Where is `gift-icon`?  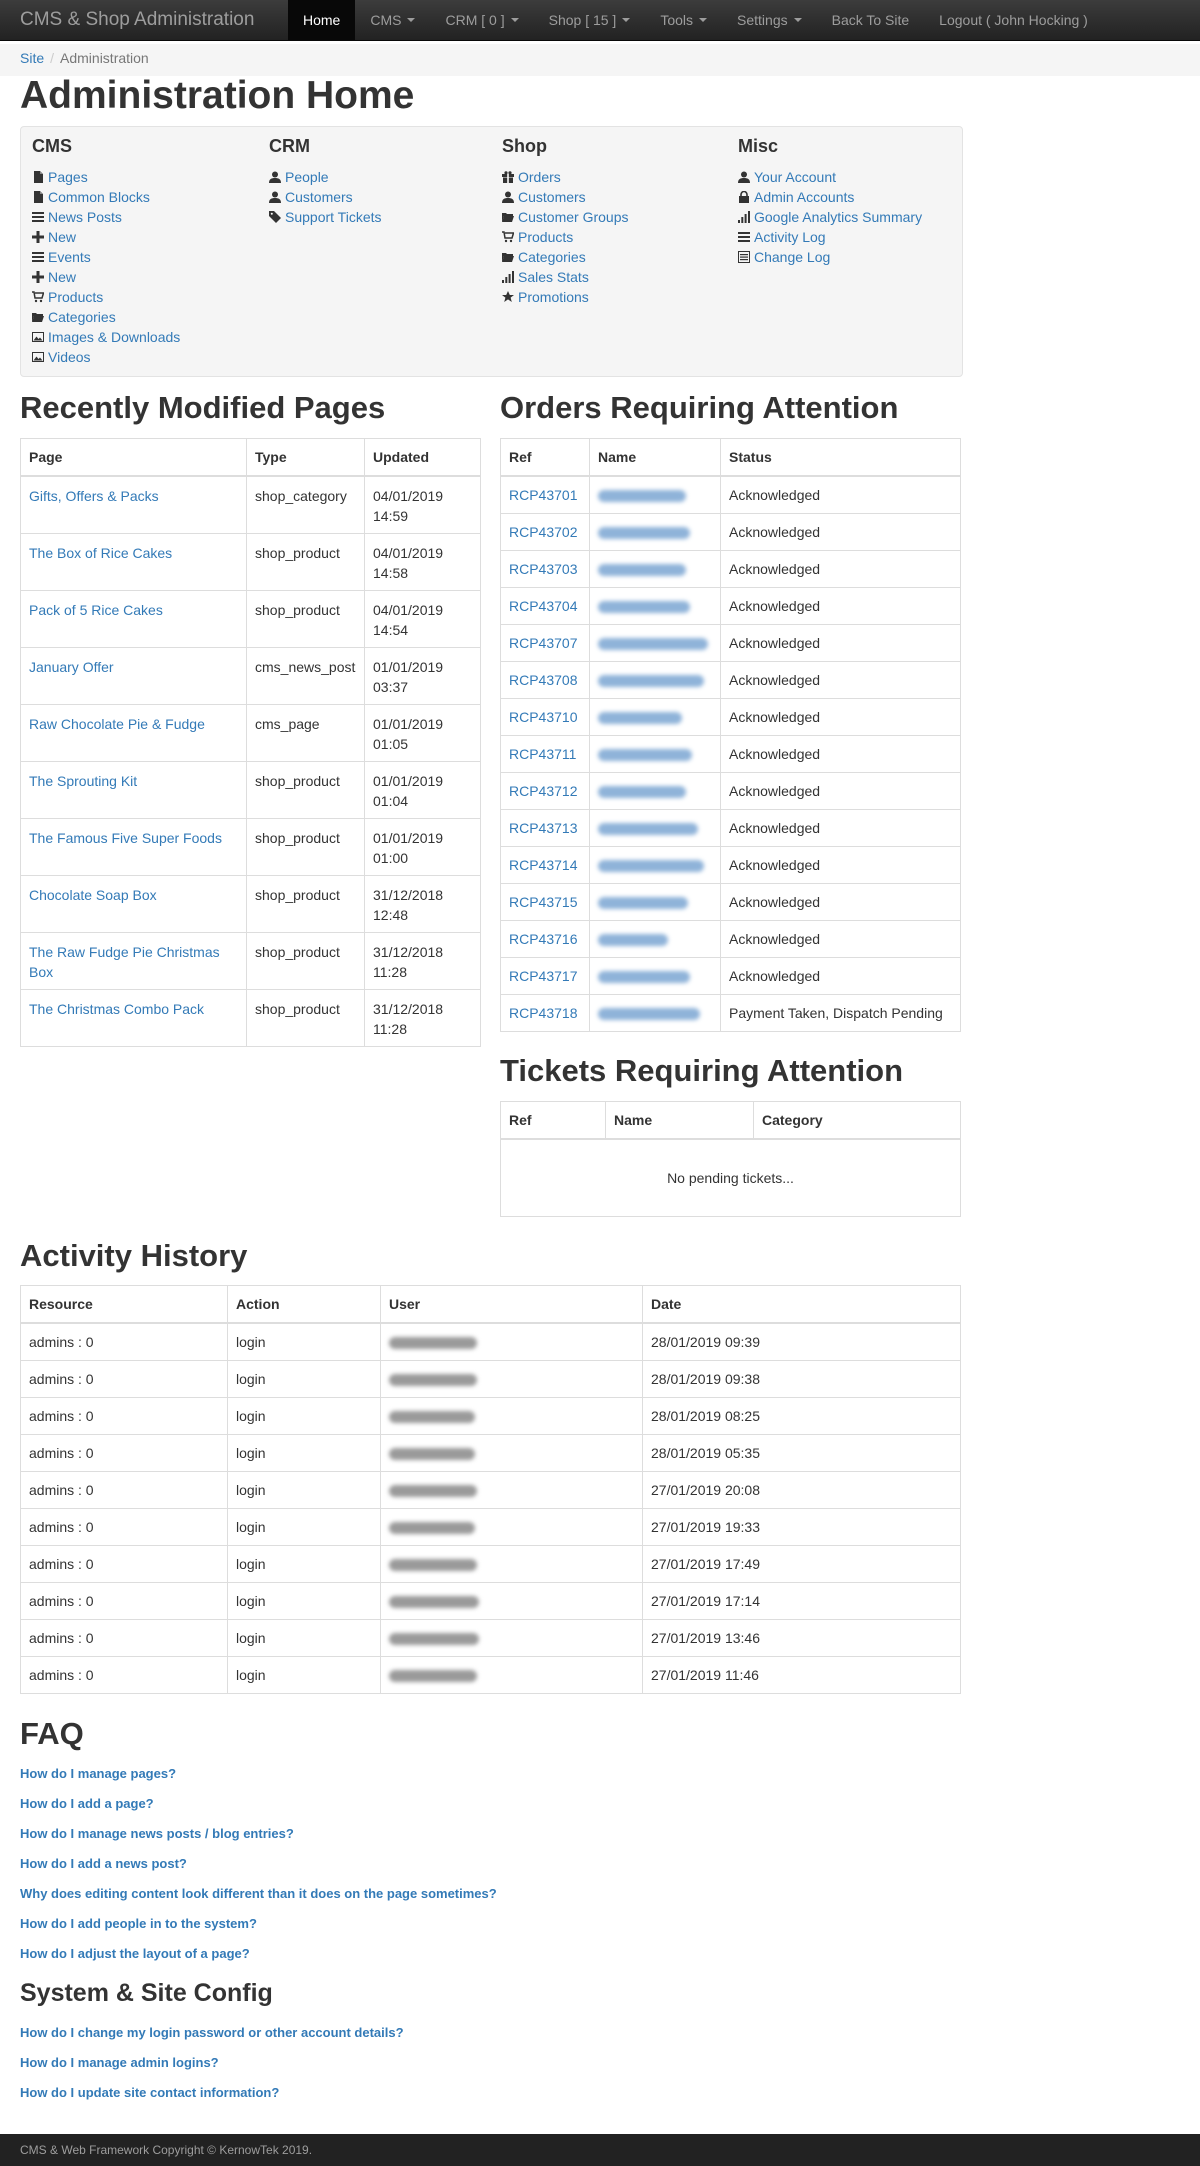
gift-icon is located at coordinates (508, 177).